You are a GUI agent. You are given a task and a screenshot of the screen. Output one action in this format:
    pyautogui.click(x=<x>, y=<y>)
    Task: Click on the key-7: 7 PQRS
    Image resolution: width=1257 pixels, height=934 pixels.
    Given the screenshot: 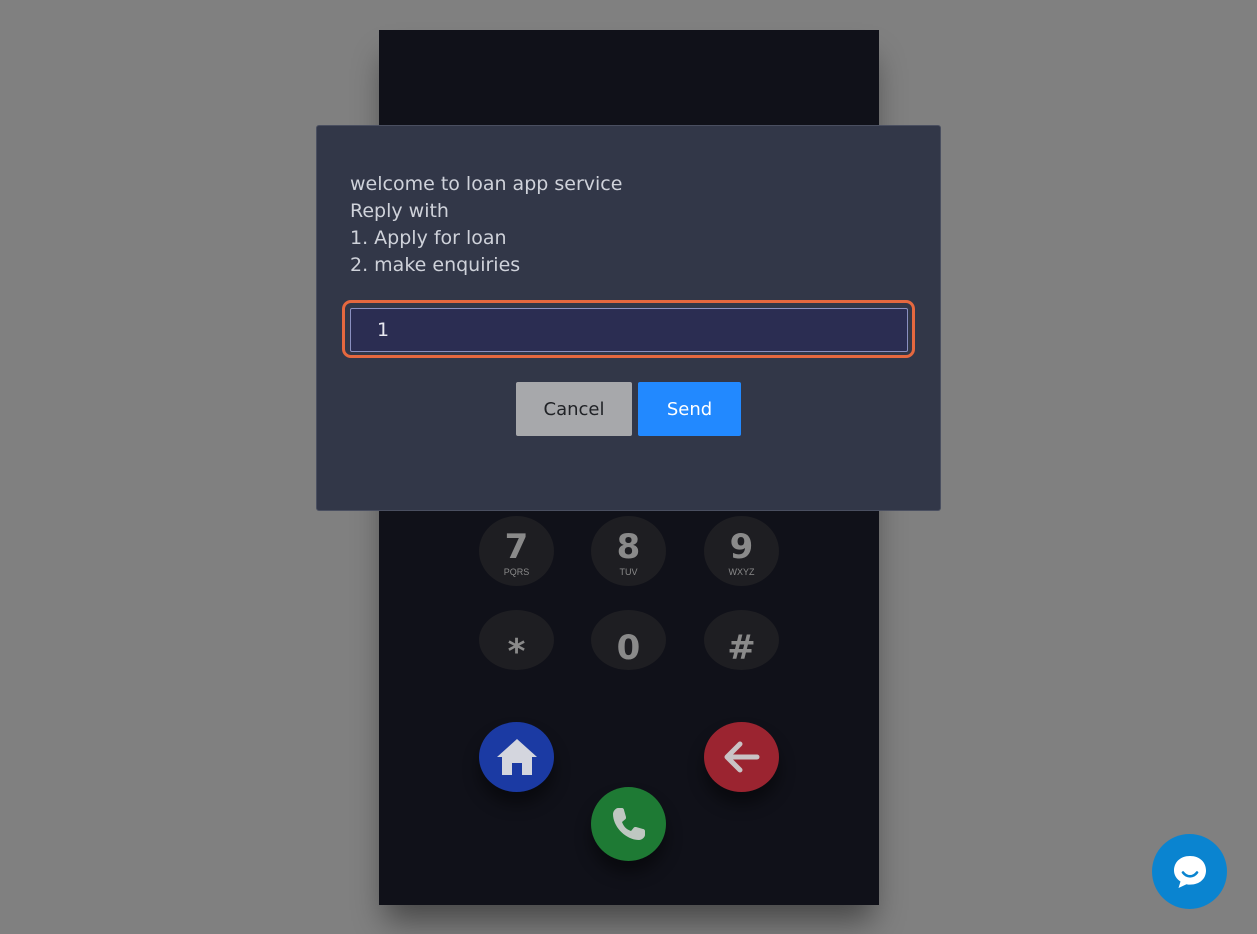 What is the action you would take?
    pyautogui.click(x=516, y=551)
    